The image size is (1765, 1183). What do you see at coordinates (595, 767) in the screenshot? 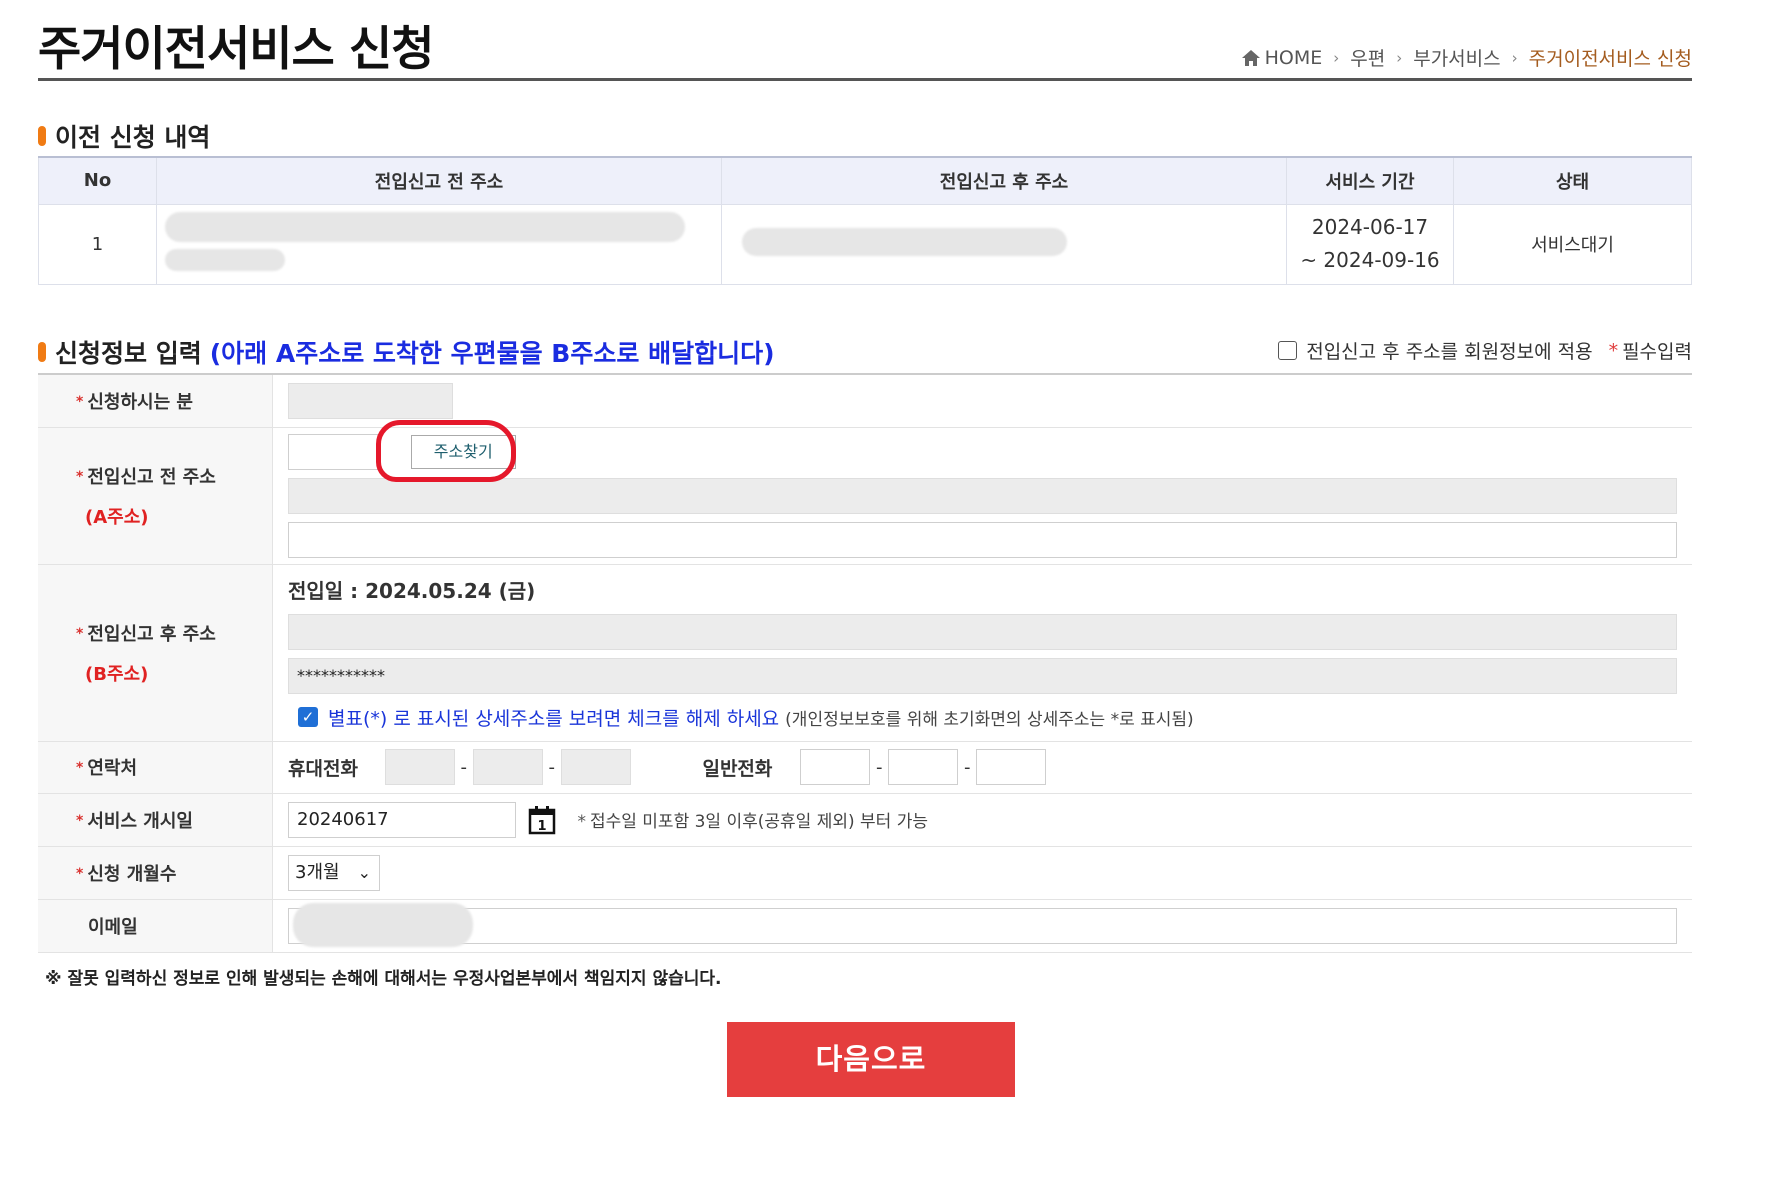
I see `mobile-part3-field` at bounding box center [595, 767].